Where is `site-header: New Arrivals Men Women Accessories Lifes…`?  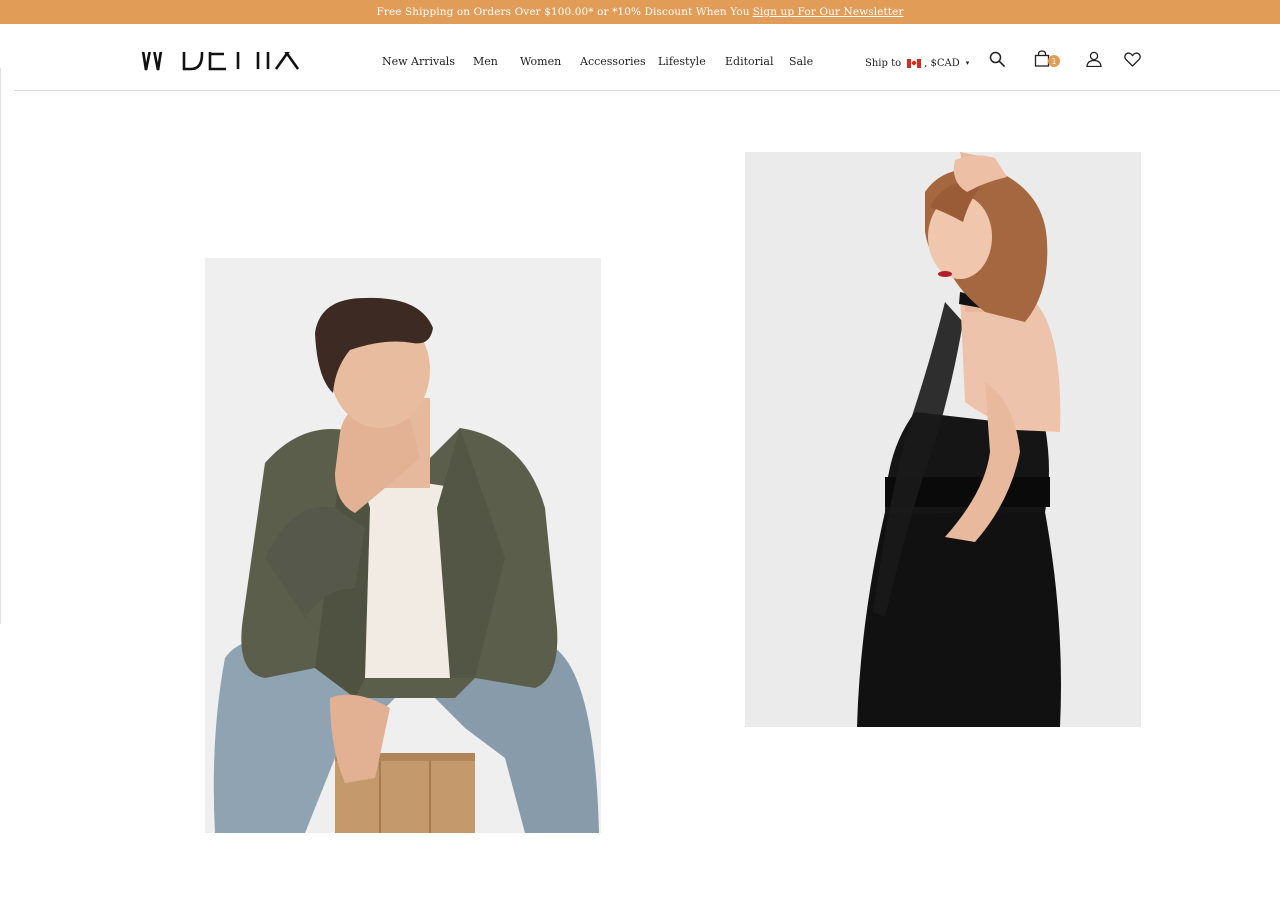 site-header: New Arrivals Men Women Accessories Lifes… is located at coordinates (640, 57).